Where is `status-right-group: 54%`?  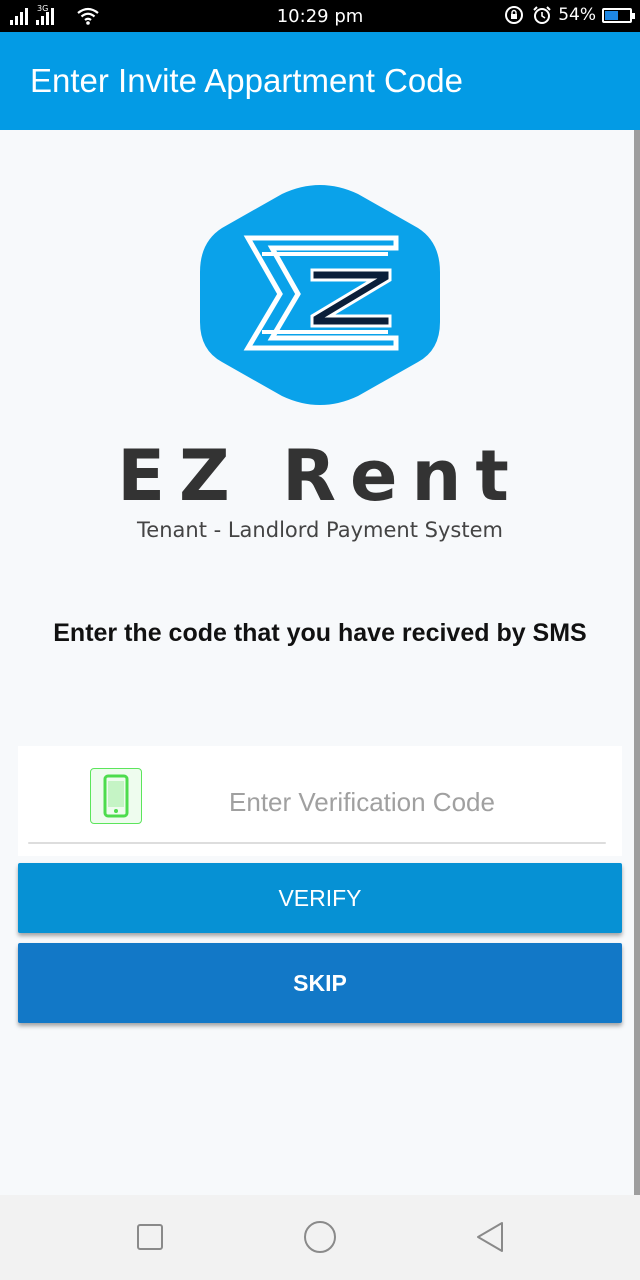 status-right-group: 54% is located at coordinates (569, 15).